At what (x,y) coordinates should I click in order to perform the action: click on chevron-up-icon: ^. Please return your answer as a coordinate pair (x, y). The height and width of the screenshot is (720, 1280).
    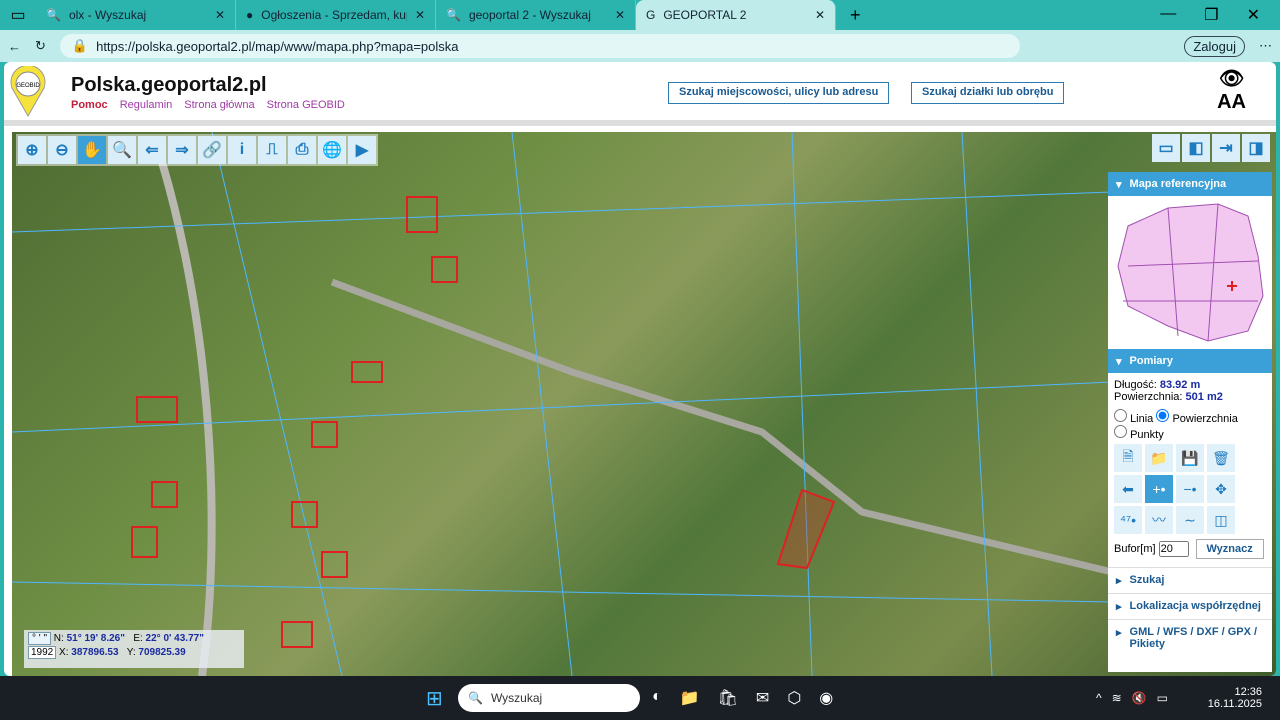
    Looking at the image, I should click on (1099, 698).